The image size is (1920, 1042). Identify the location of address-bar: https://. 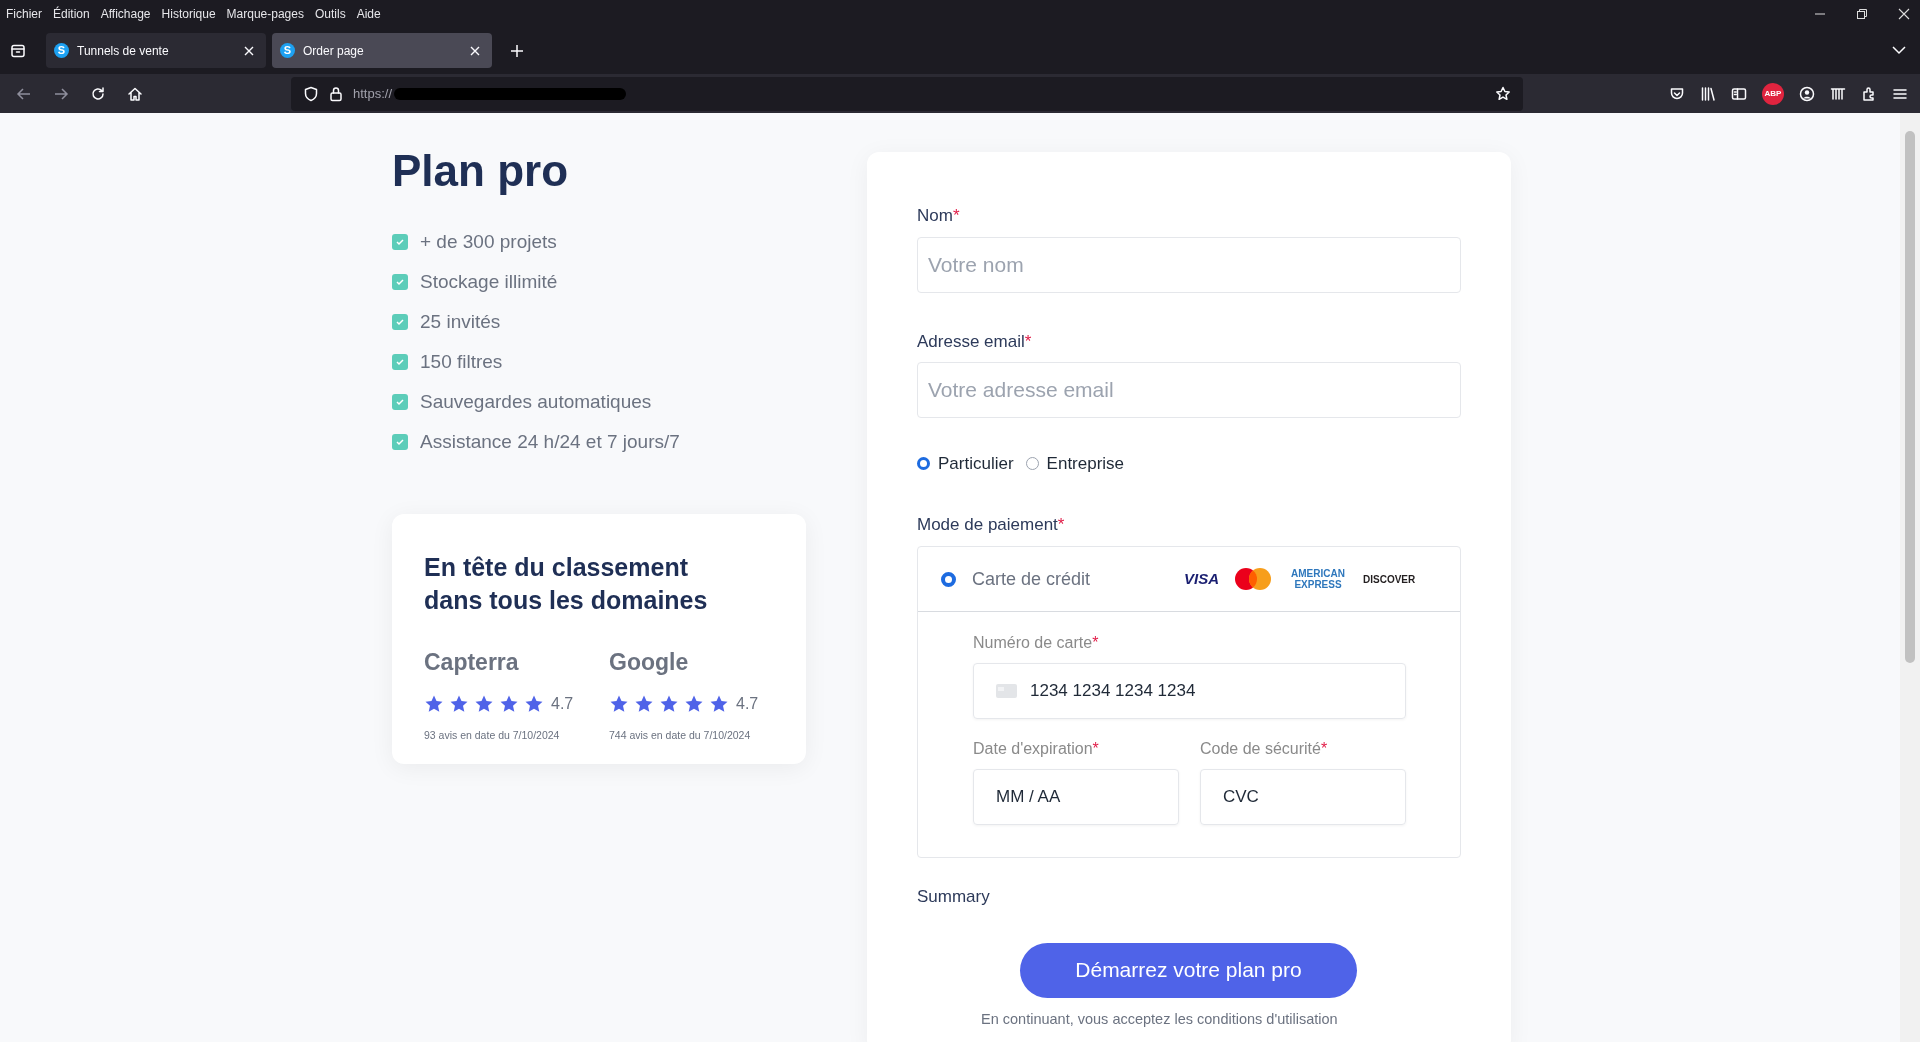
(907, 93).